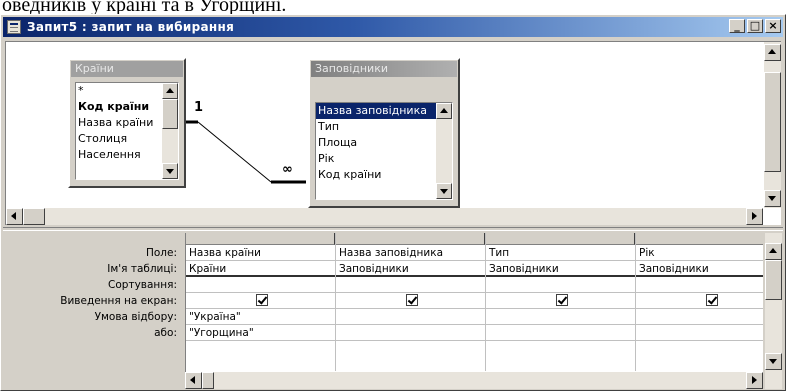  I want to click on table-cell: Країни, so click(260, 269).